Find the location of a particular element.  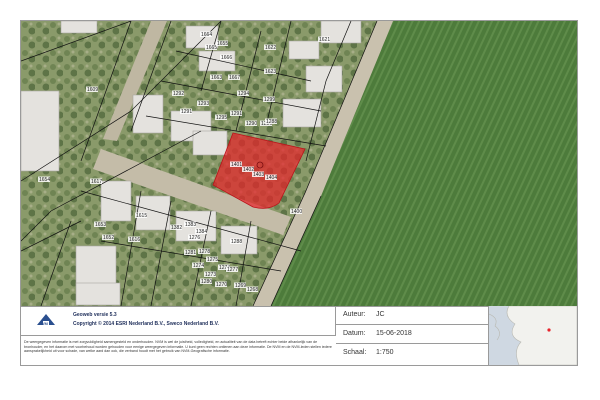

parcel-label: 1617 is located at coordinates (96, 182).